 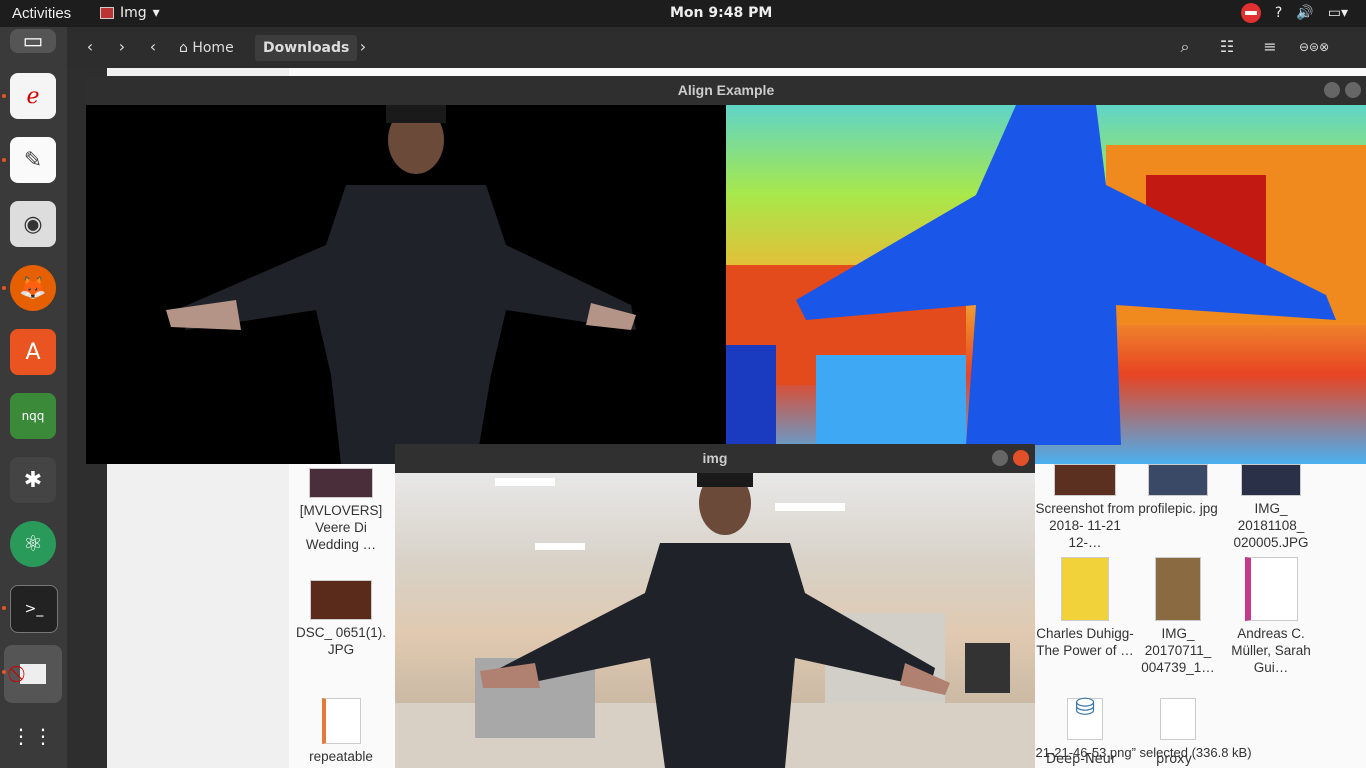 I want to click on partial-file-name: proxy, so click(x=1174, y=759).